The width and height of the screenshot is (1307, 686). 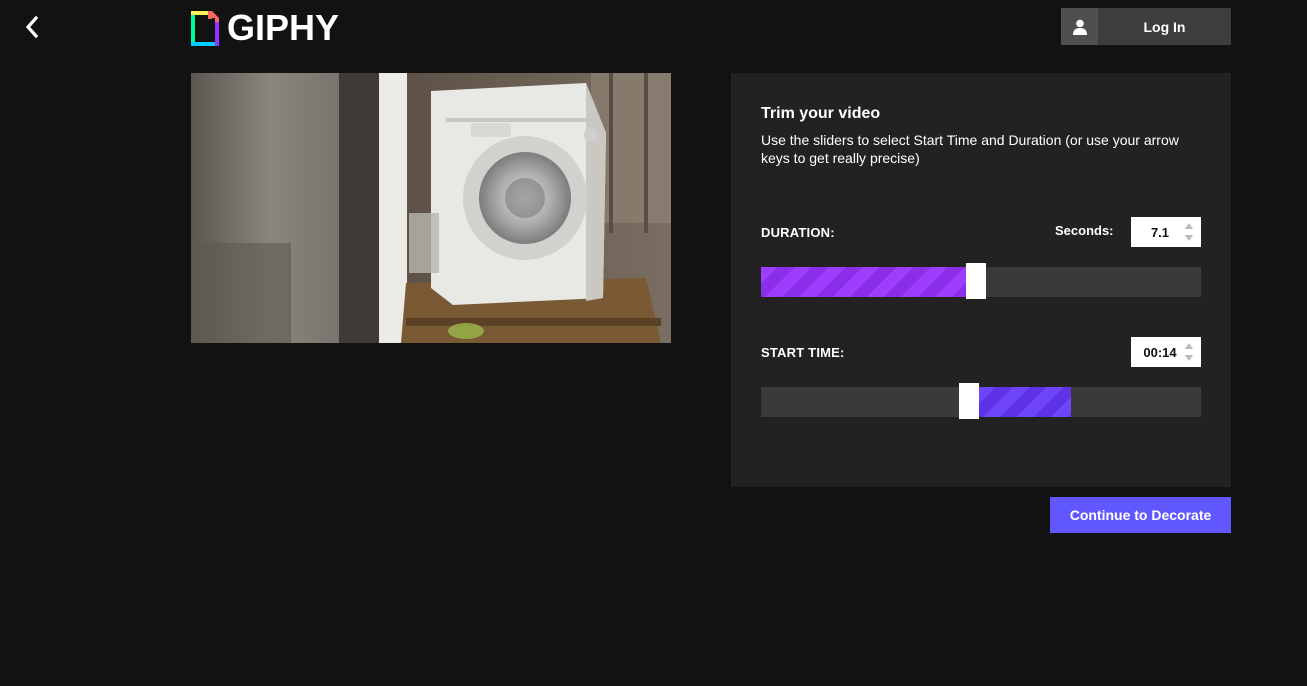 I want to click on chevron-left-icon, so click(x=32, y=27).